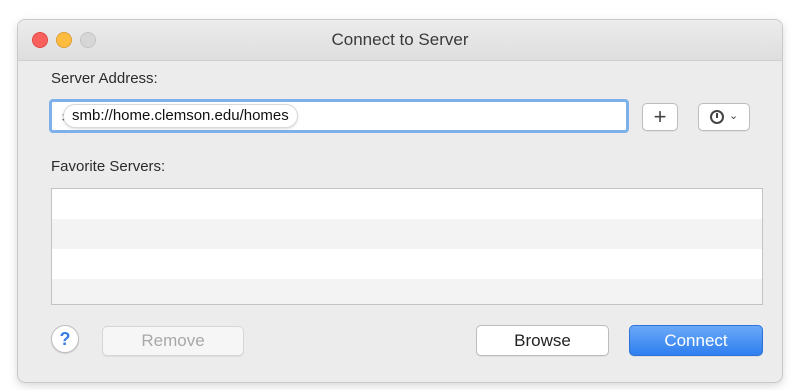 The width and height of the screenshot is (793, 390). Describe the element at coordinates (108, 166) in the screenshot. I see `favorite-servers-label: Favorite Servers:` at that location.